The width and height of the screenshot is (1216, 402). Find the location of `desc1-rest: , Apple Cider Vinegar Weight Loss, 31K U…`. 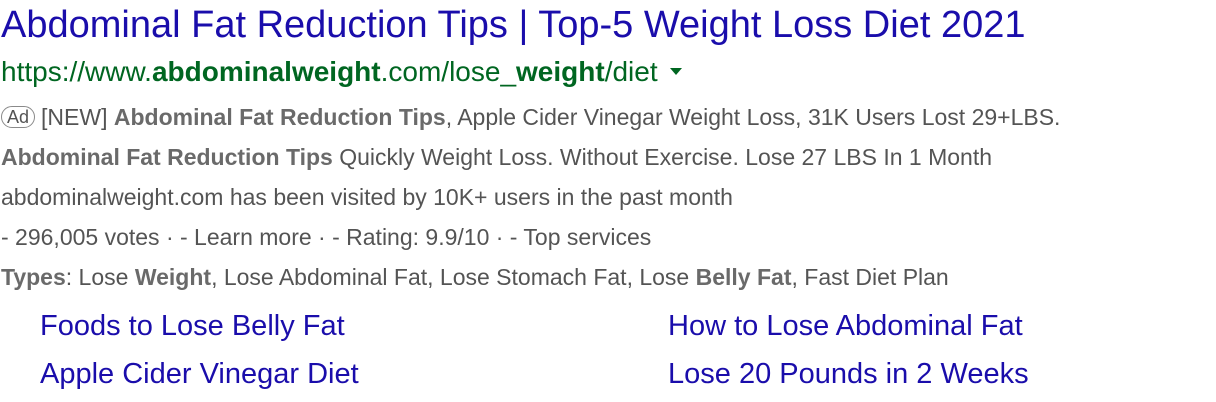

desc1-rest: , Apple Cider Vinegar Weight Loss, 31K U… is located at coordinates (753, 117).